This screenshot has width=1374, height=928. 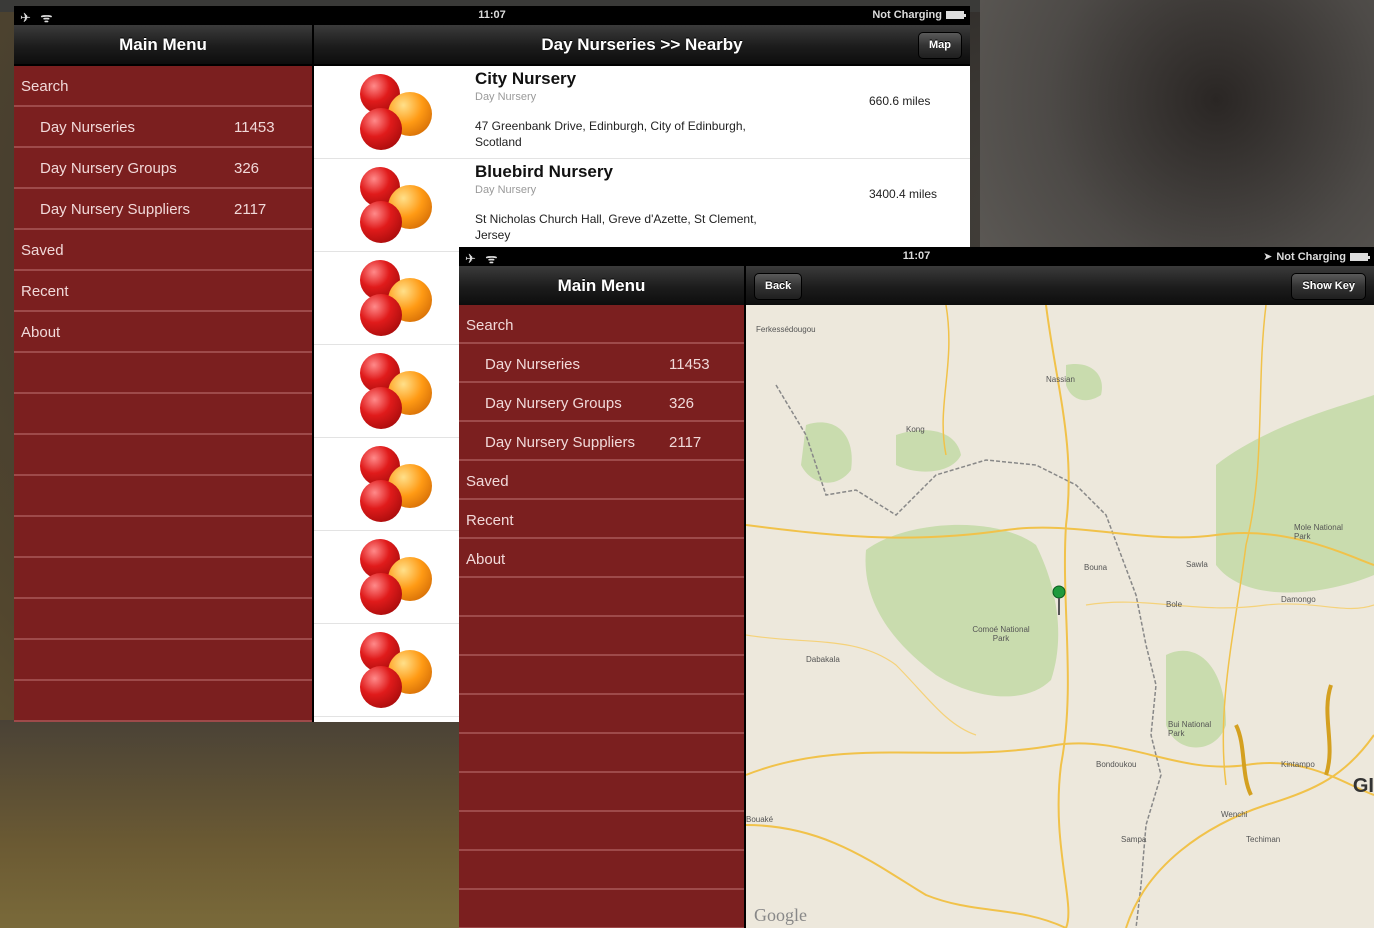 What do you see at coordinates (1134, 839) in the screenshot?
I see `map-label: Sampa` at bounding box center [1134, 839].